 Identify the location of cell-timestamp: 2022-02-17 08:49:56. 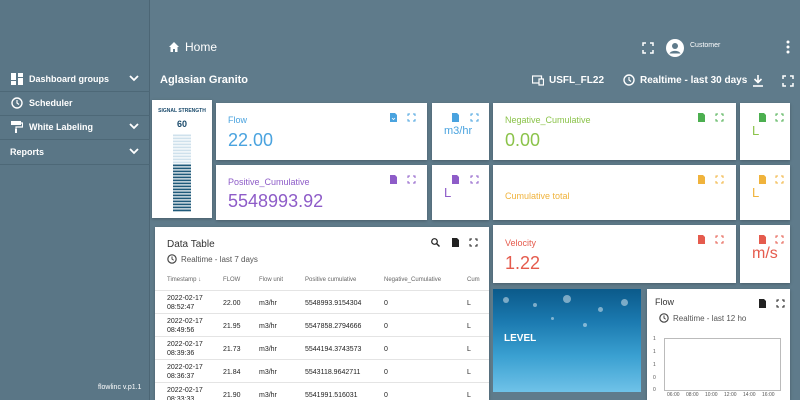
(185, 326).